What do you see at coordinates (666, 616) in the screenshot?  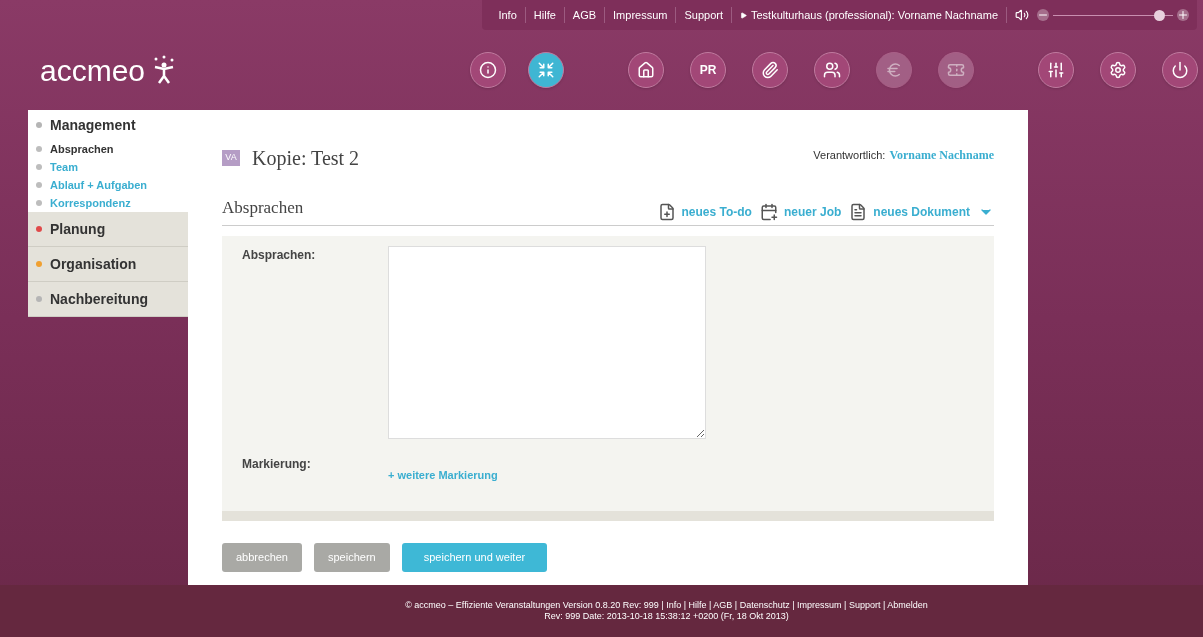 I see `footer-text: Rev: 999 Date: 2013-10-18 15:38:12 +0200 (Fr, 18 Okt 2013)` at bounding box center [666, 616].